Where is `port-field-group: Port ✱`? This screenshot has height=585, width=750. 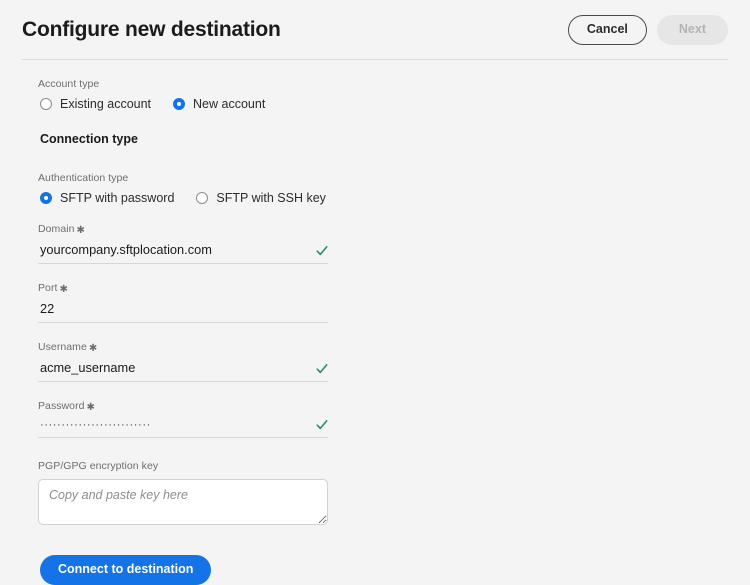 port-field-group: Port ✱ is located at coordinates (183, 302).